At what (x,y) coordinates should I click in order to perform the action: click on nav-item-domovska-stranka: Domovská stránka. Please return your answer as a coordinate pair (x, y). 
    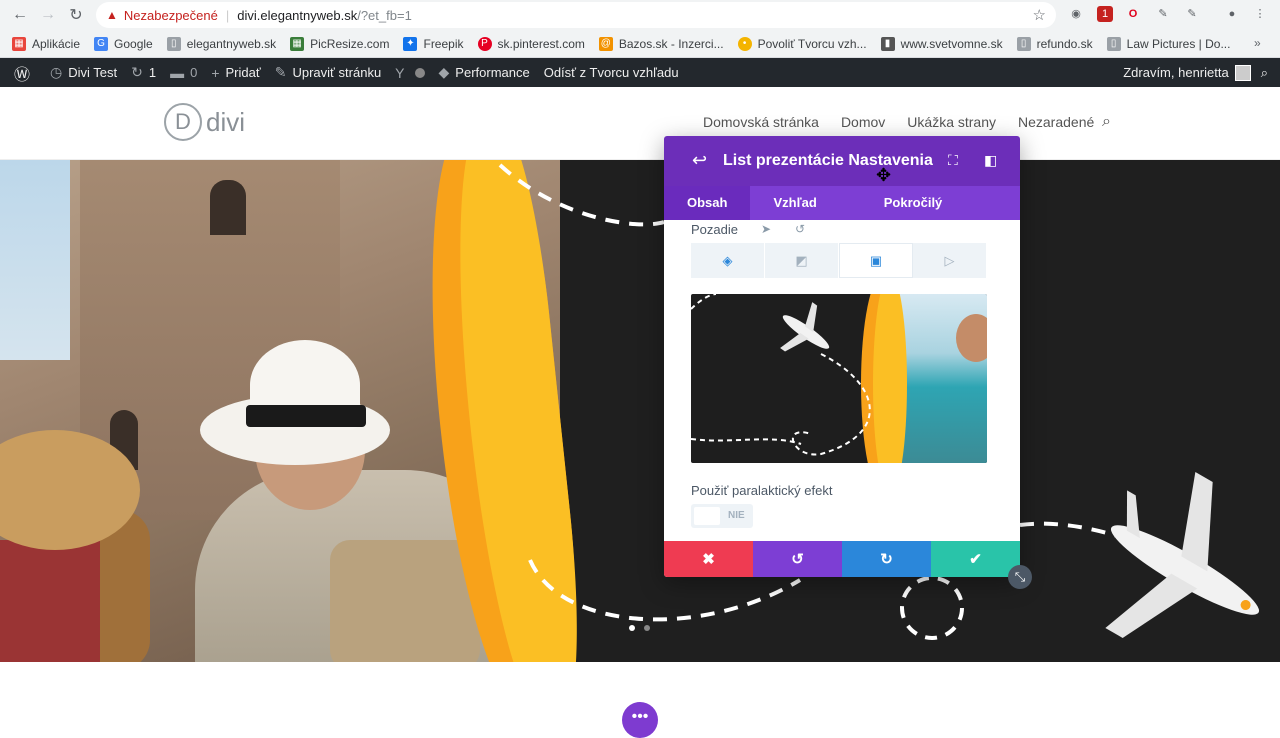
    Looking at the image, I should click on (761, 122).